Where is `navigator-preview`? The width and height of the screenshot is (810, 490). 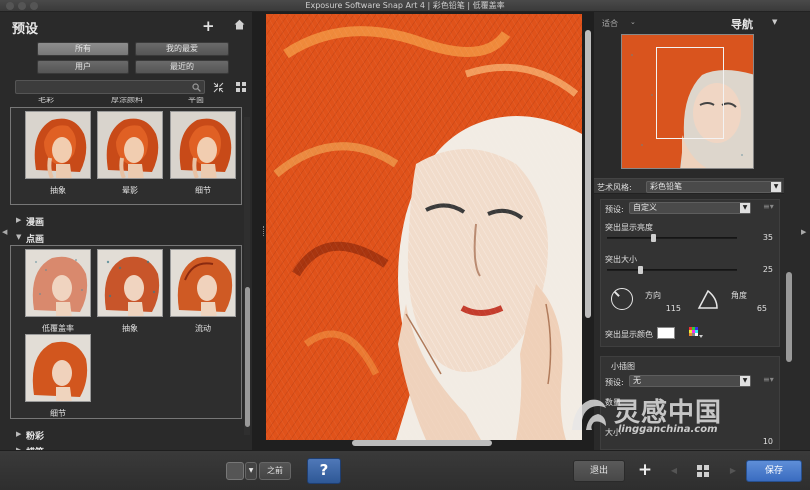
navigator-preview is located at coordinates (687, 101).